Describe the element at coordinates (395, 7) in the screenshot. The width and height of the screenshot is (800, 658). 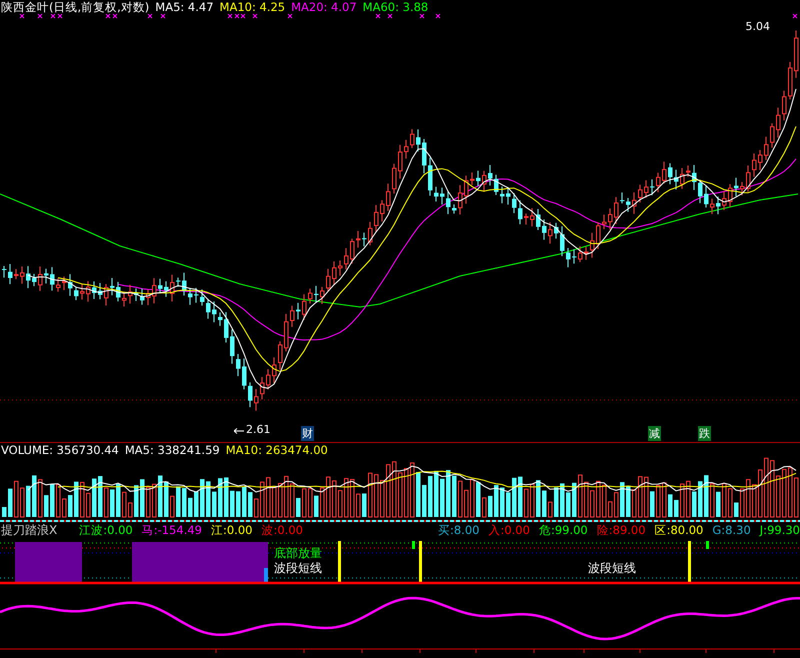
I see `ma-value: MA60: 3.88` at that location.